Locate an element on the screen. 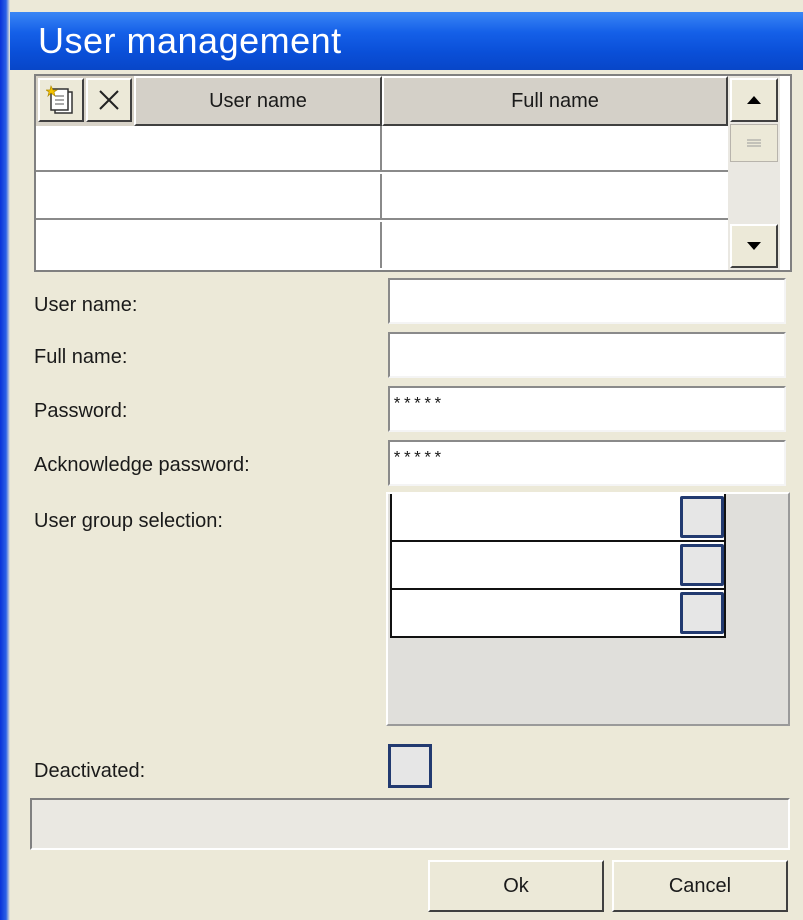 This screenshot has width=803, height=920. grip-lines-icon is located at coordinates (754, 143).